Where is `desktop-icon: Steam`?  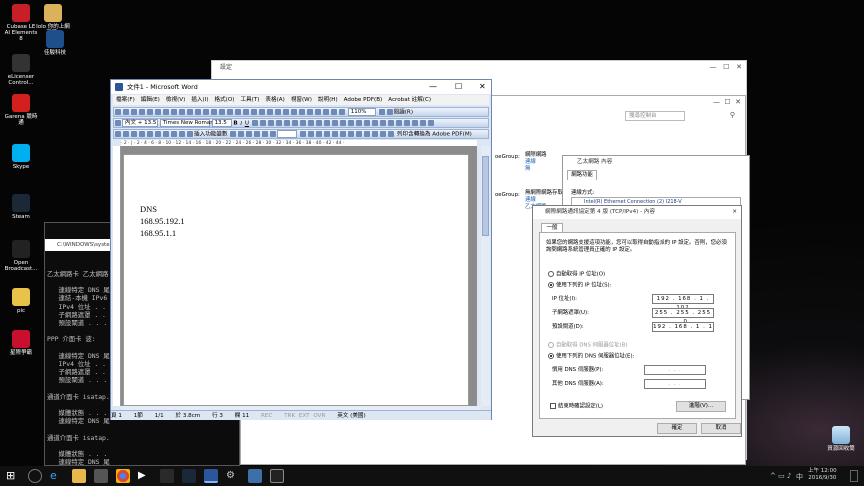
desktop-icon: Steam is located at coordinates (21, 207).